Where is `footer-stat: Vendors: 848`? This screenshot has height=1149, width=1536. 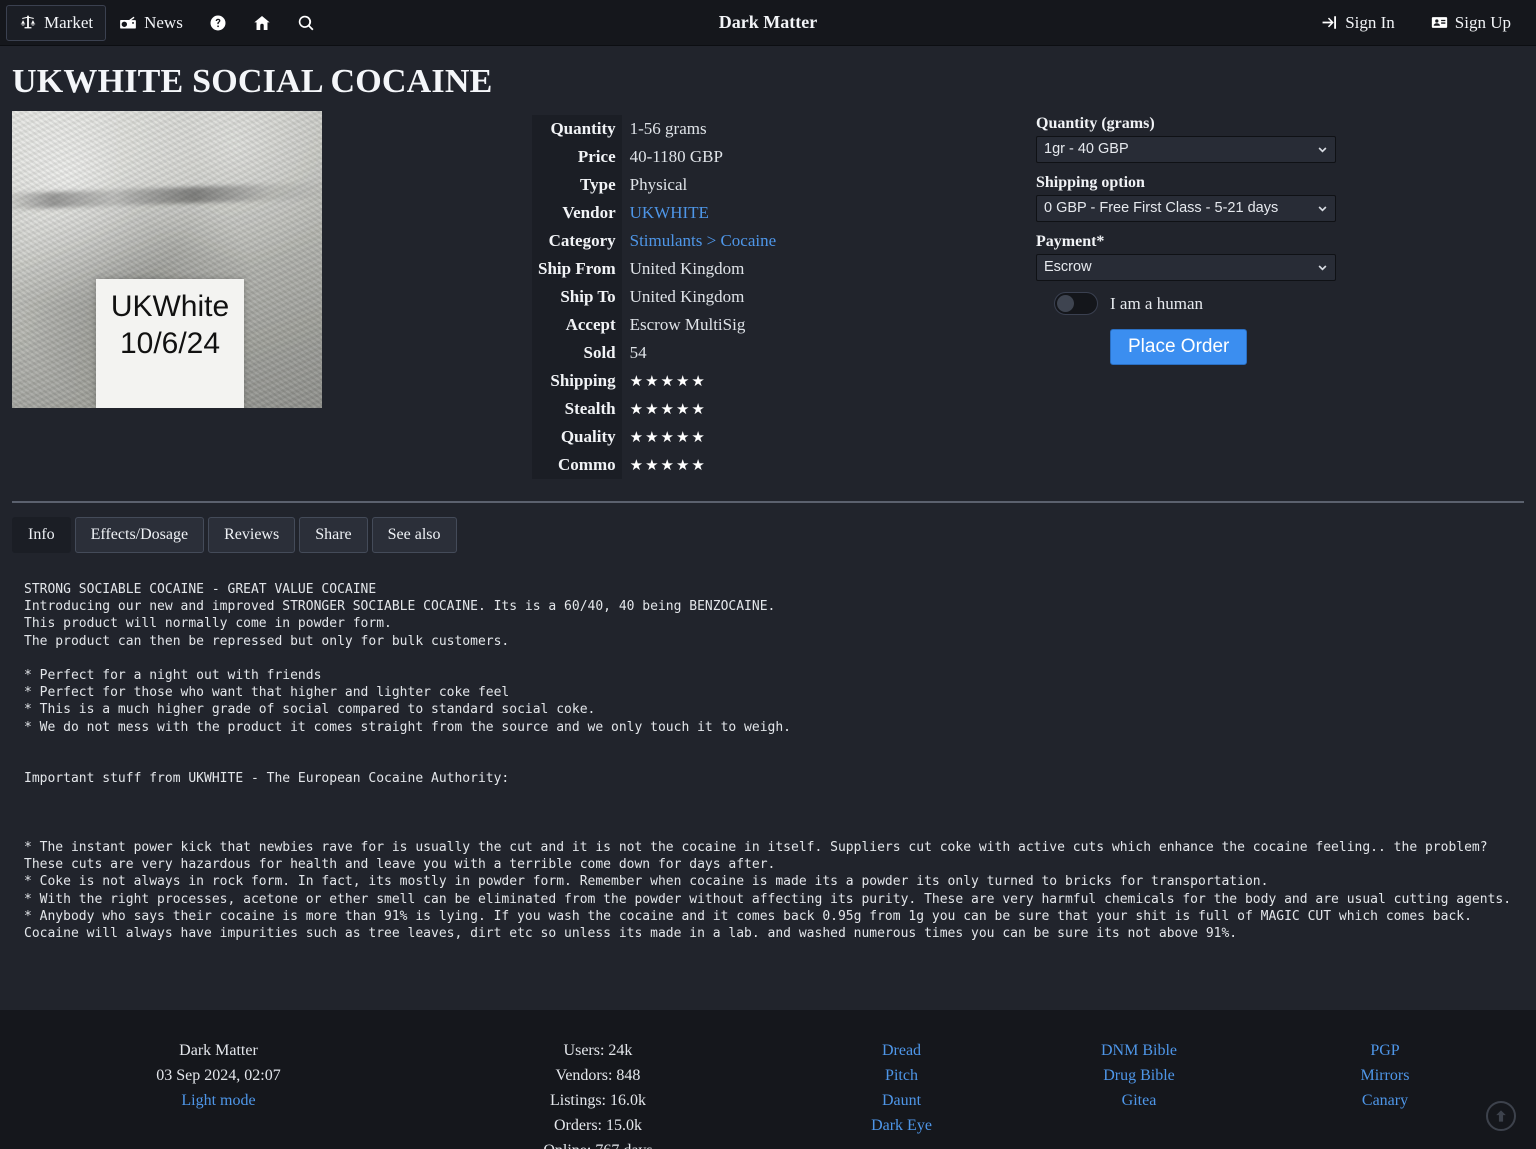
footer-stat: Vendors: 848 is located at coordinates (598, 1075).